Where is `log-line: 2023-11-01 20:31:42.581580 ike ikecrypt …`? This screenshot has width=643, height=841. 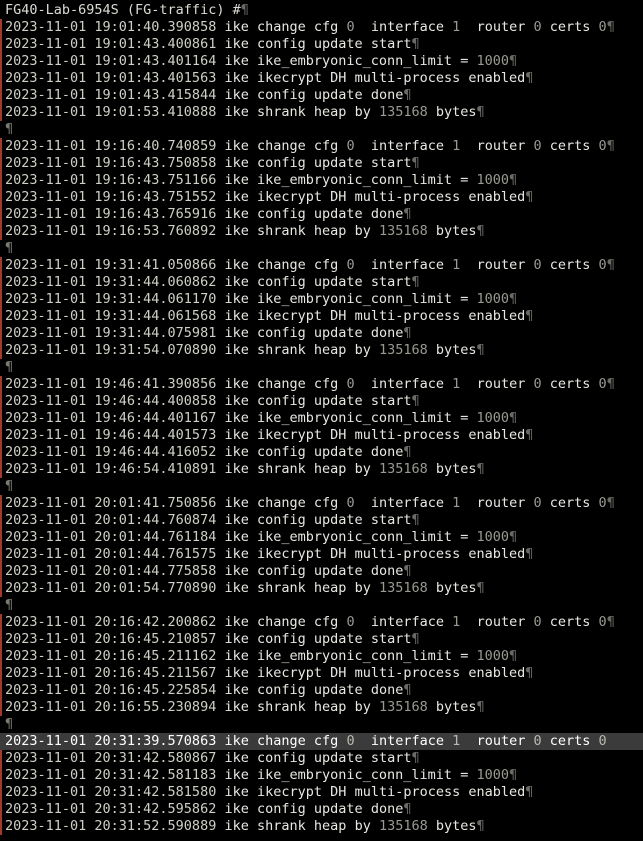 log-line: 2023-11-01 20:31:42.581580 ike ikecrypt … is located at coordinates (321, 792).